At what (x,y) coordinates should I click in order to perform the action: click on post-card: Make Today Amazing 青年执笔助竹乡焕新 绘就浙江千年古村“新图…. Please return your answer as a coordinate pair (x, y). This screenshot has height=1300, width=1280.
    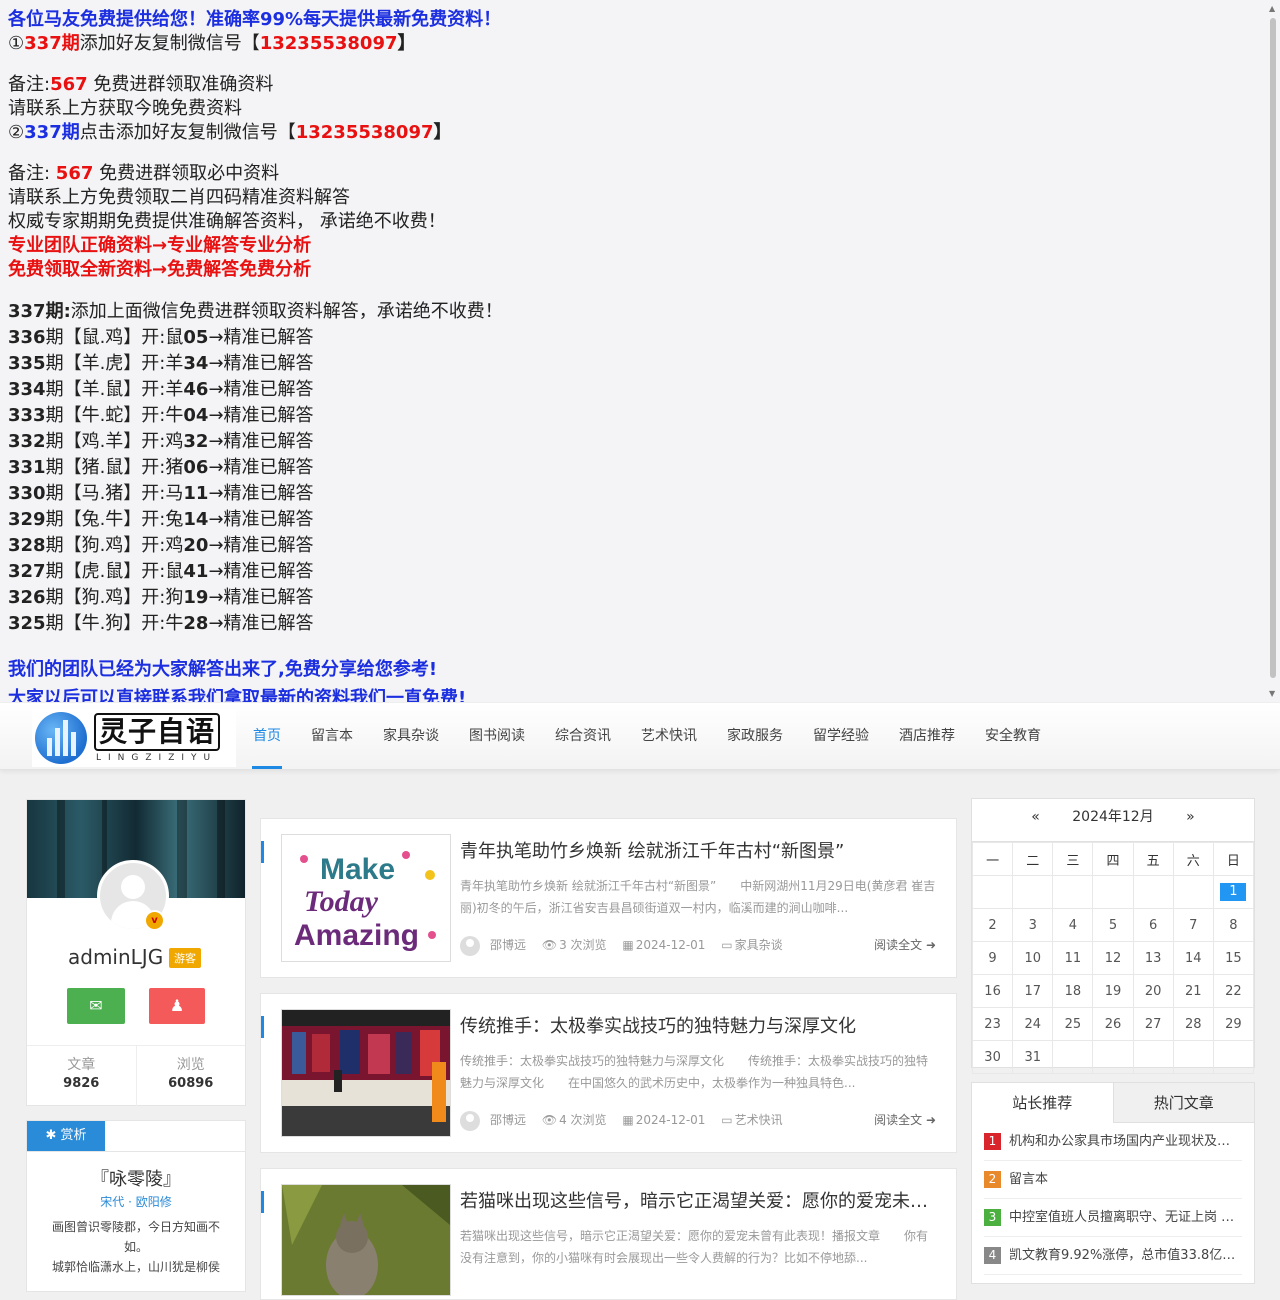
    Looking at the image, I should click on (608, 898).